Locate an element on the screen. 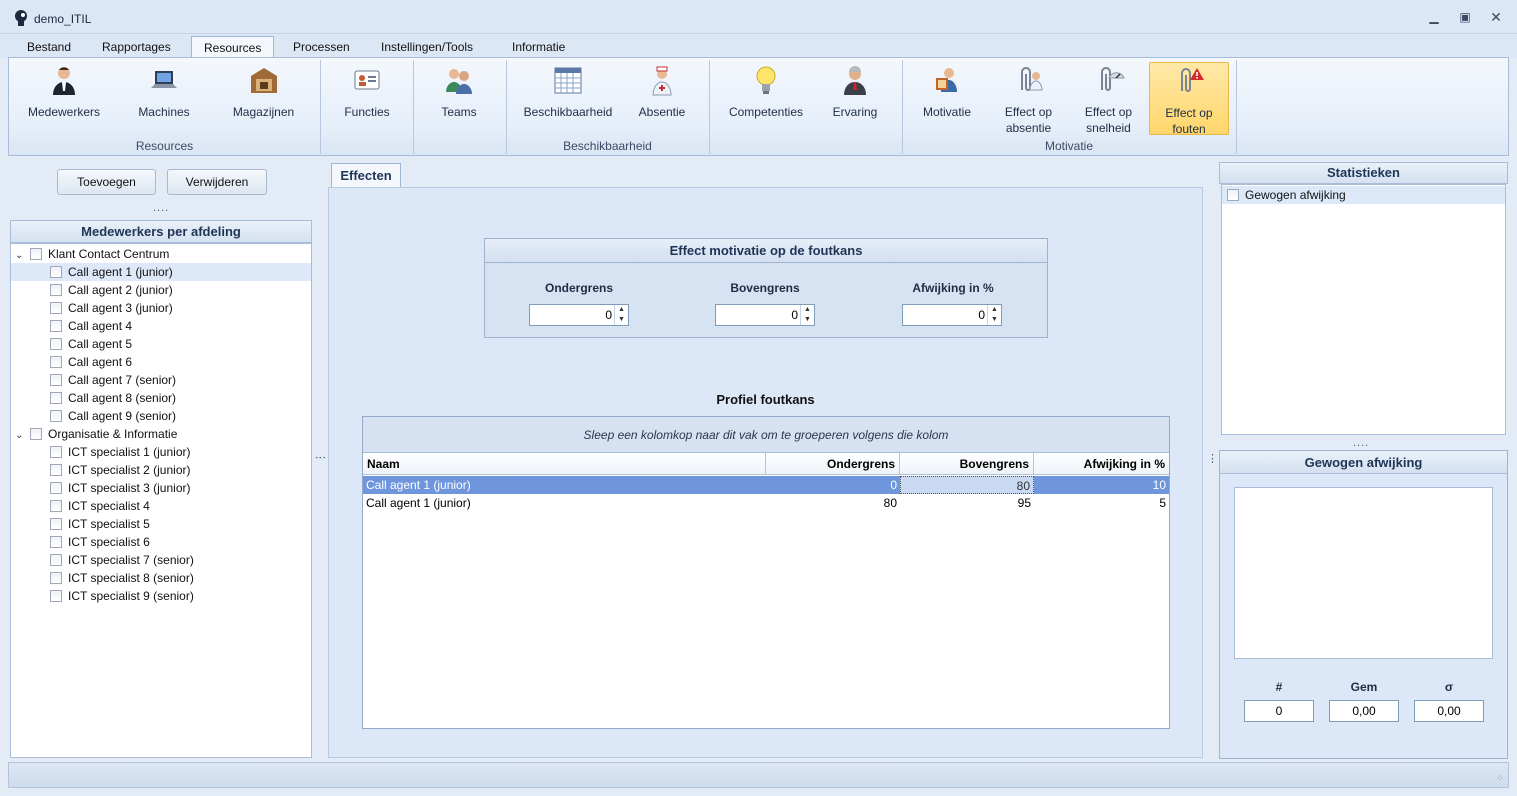 The width and height of the screenshot is (1517, 796). group-separator is located at coordinates (320, 107).